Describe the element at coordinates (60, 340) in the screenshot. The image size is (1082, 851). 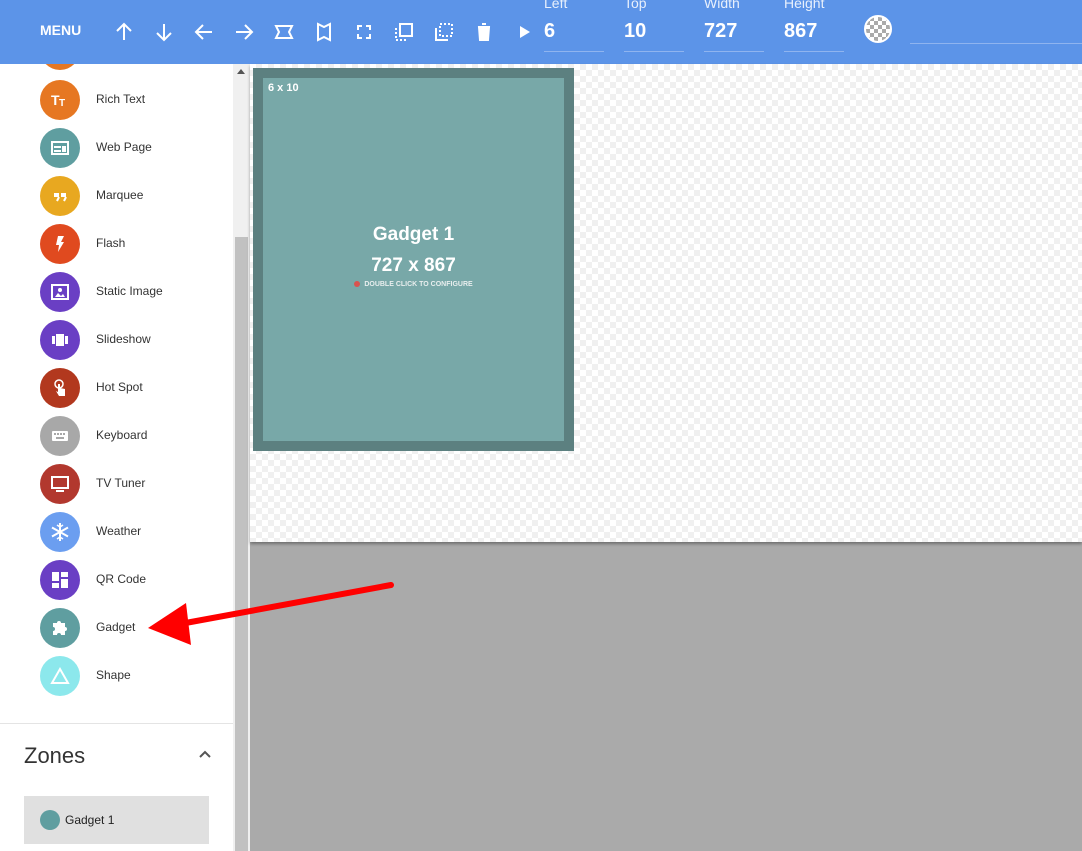
I see `slideshow-icon` at that location.